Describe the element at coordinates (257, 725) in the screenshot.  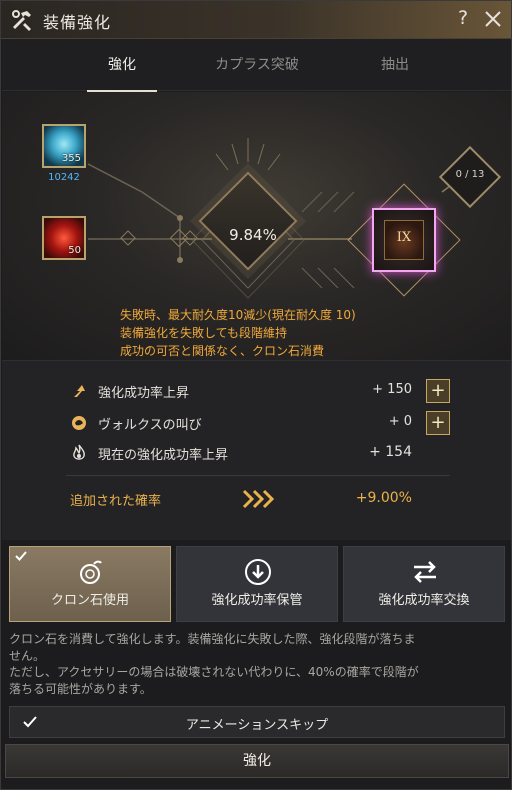
I see `animation-skip-label: アニメーションスキップ` at that location.